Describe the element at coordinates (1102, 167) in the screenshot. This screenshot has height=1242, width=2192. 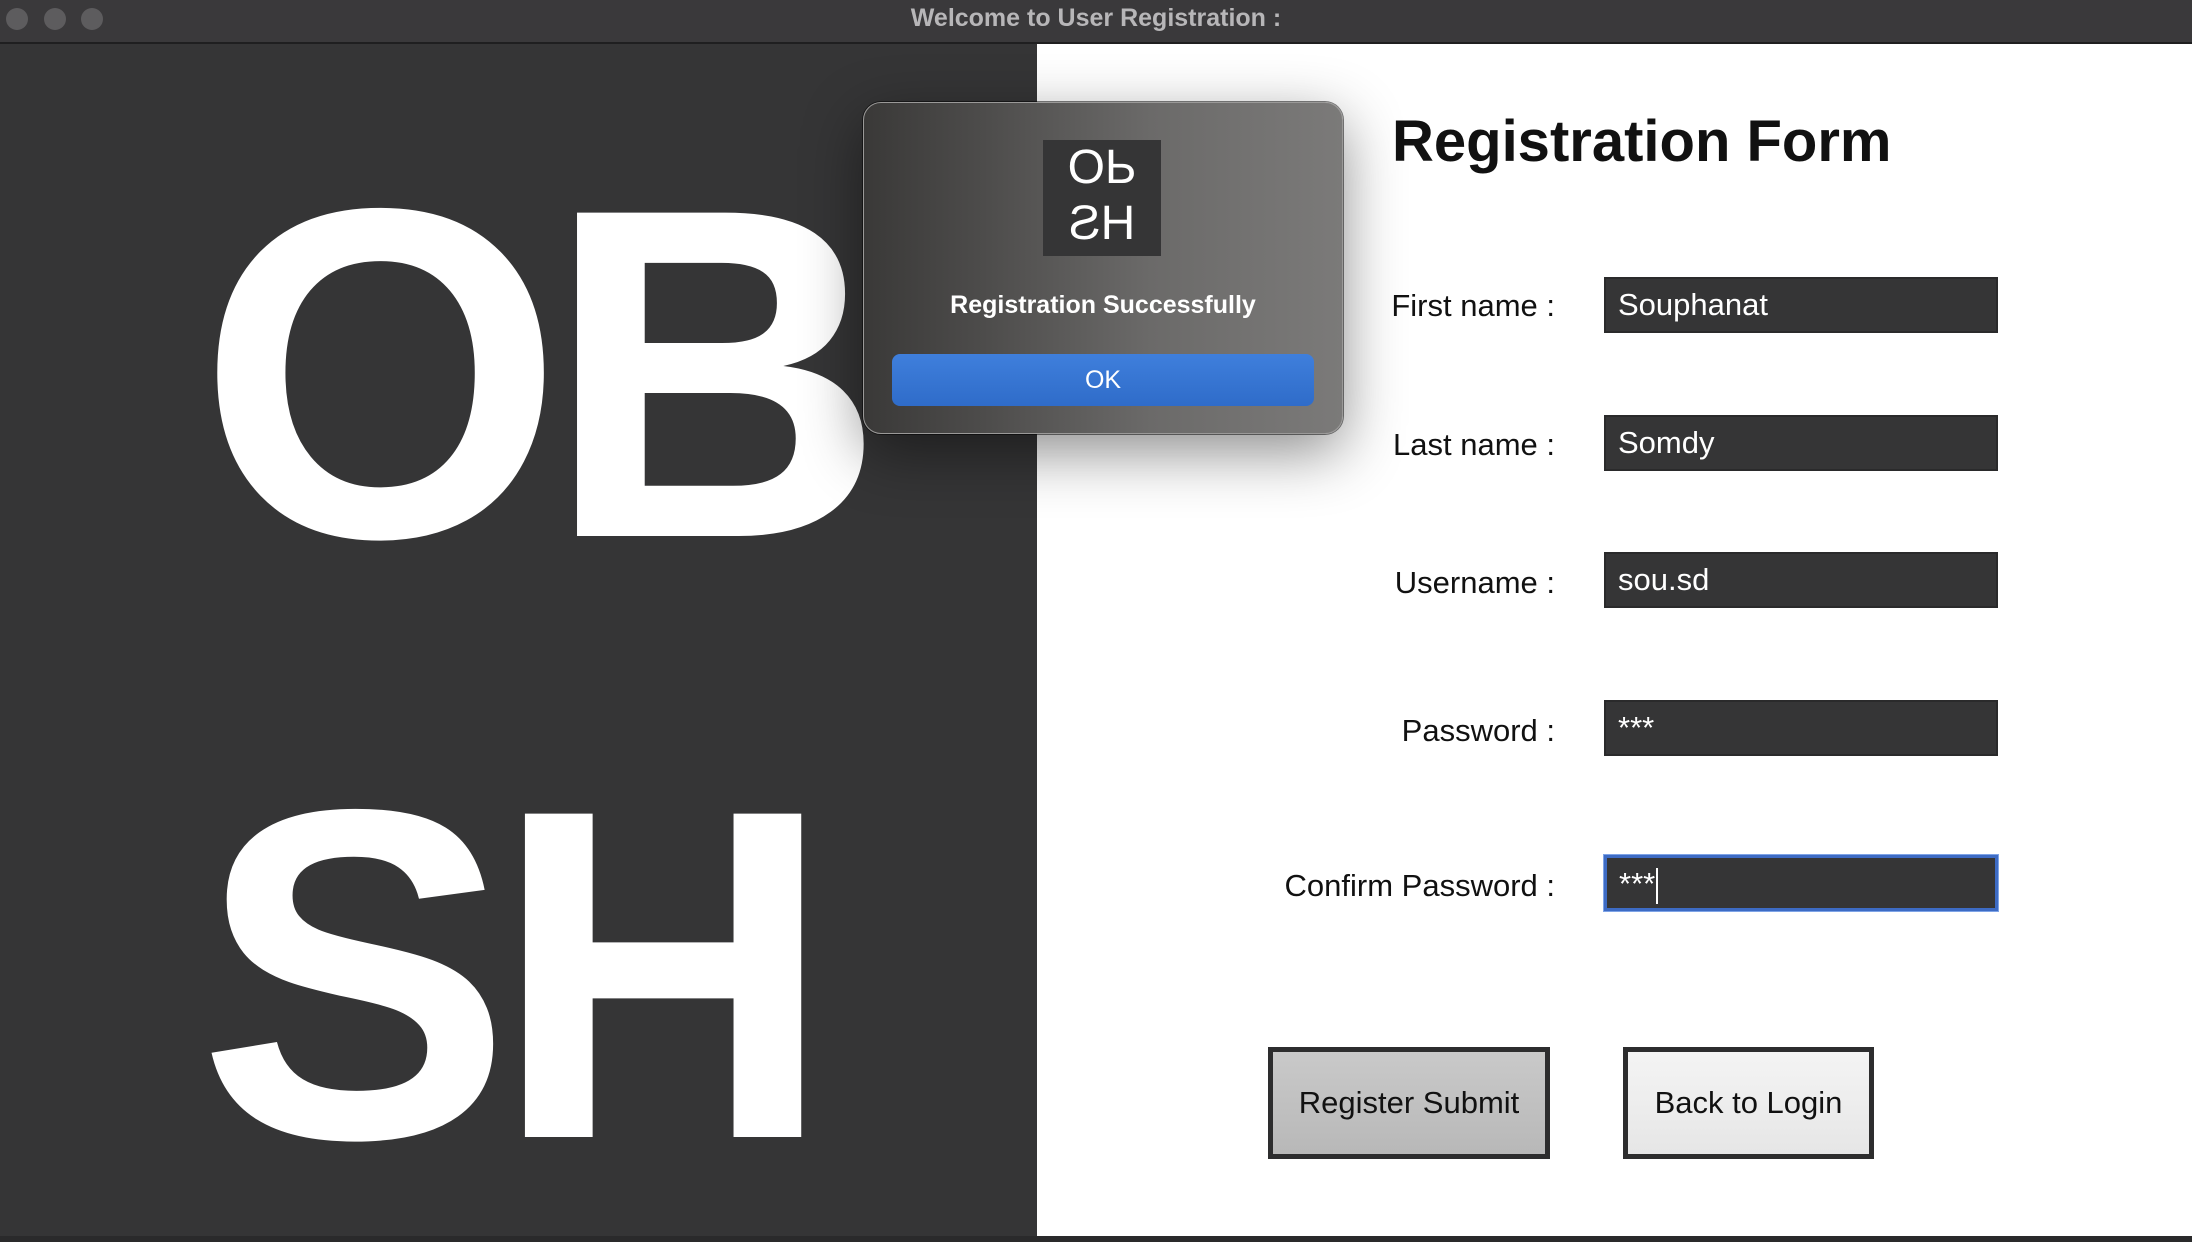
I see `app-logo-icon-top: OЬ` at that location.